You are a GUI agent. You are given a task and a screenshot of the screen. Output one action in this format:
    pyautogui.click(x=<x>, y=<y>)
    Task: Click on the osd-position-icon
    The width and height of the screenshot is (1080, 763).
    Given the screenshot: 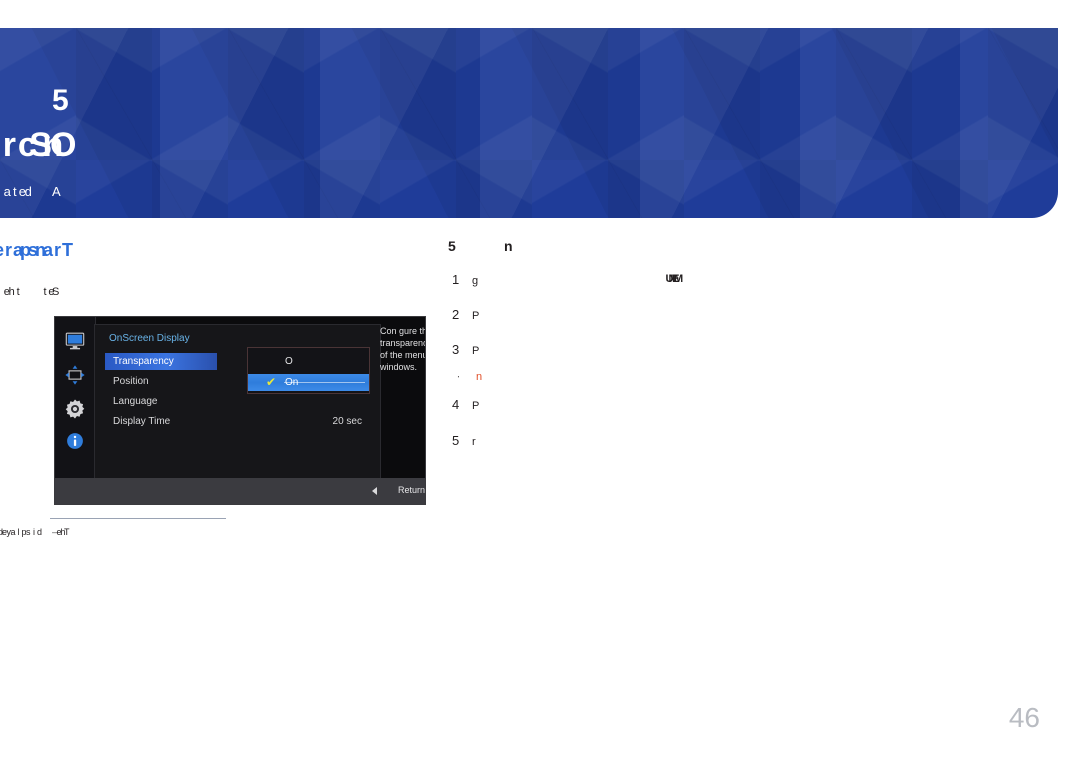 What is the action you would take?
    pyautogui.click(x=75, y=375)
    